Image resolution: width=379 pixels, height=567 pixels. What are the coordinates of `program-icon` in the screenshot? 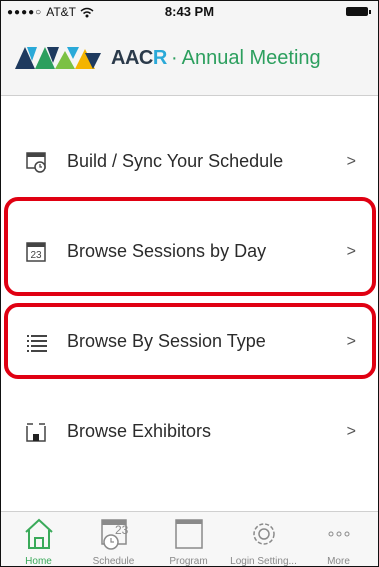 It's located at (188, 534).